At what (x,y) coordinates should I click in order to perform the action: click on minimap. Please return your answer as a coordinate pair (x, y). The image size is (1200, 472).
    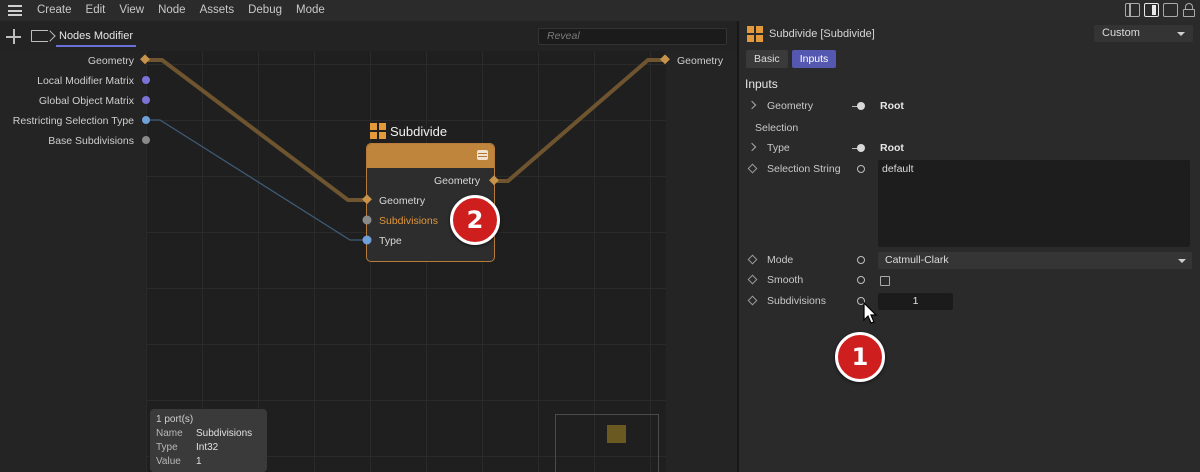
    Looking at the image, I should click on (607, 443).